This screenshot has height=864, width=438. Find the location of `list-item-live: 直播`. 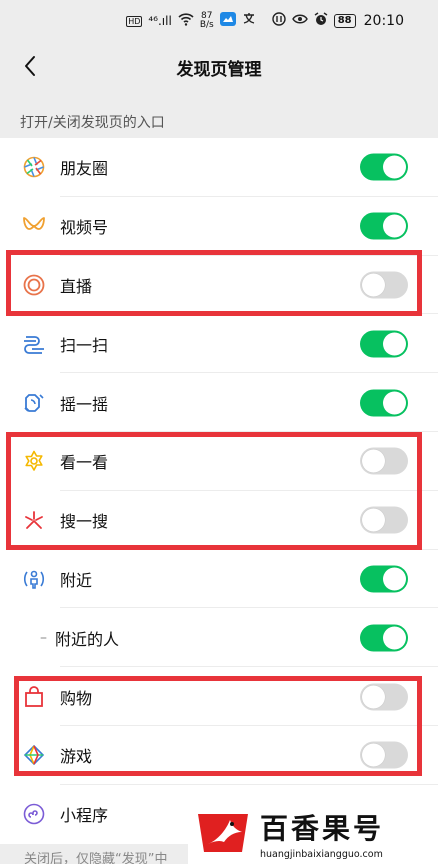

list-item-live: 直播 is located at coordinates (219, 285).